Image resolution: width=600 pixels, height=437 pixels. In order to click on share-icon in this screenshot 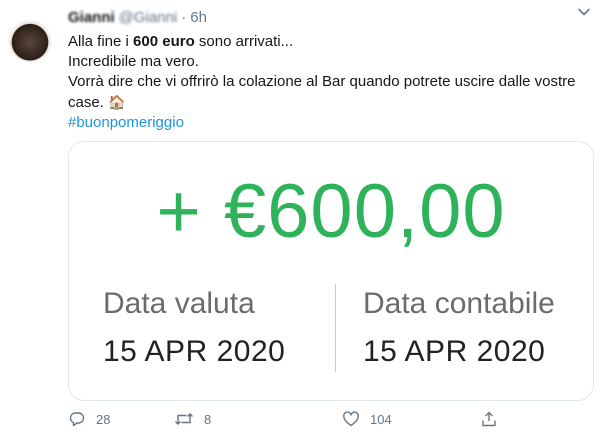, I will do `click(489, 419)`.